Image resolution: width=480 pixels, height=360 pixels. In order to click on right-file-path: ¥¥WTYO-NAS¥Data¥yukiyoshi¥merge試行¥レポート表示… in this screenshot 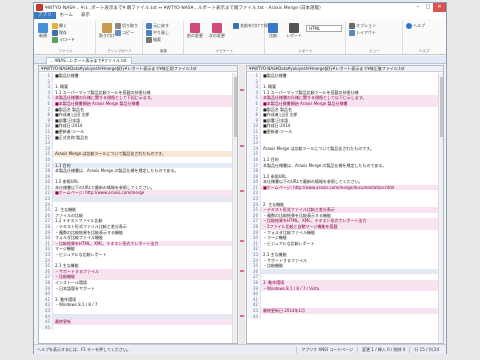, I will do `click(345, 69)`.